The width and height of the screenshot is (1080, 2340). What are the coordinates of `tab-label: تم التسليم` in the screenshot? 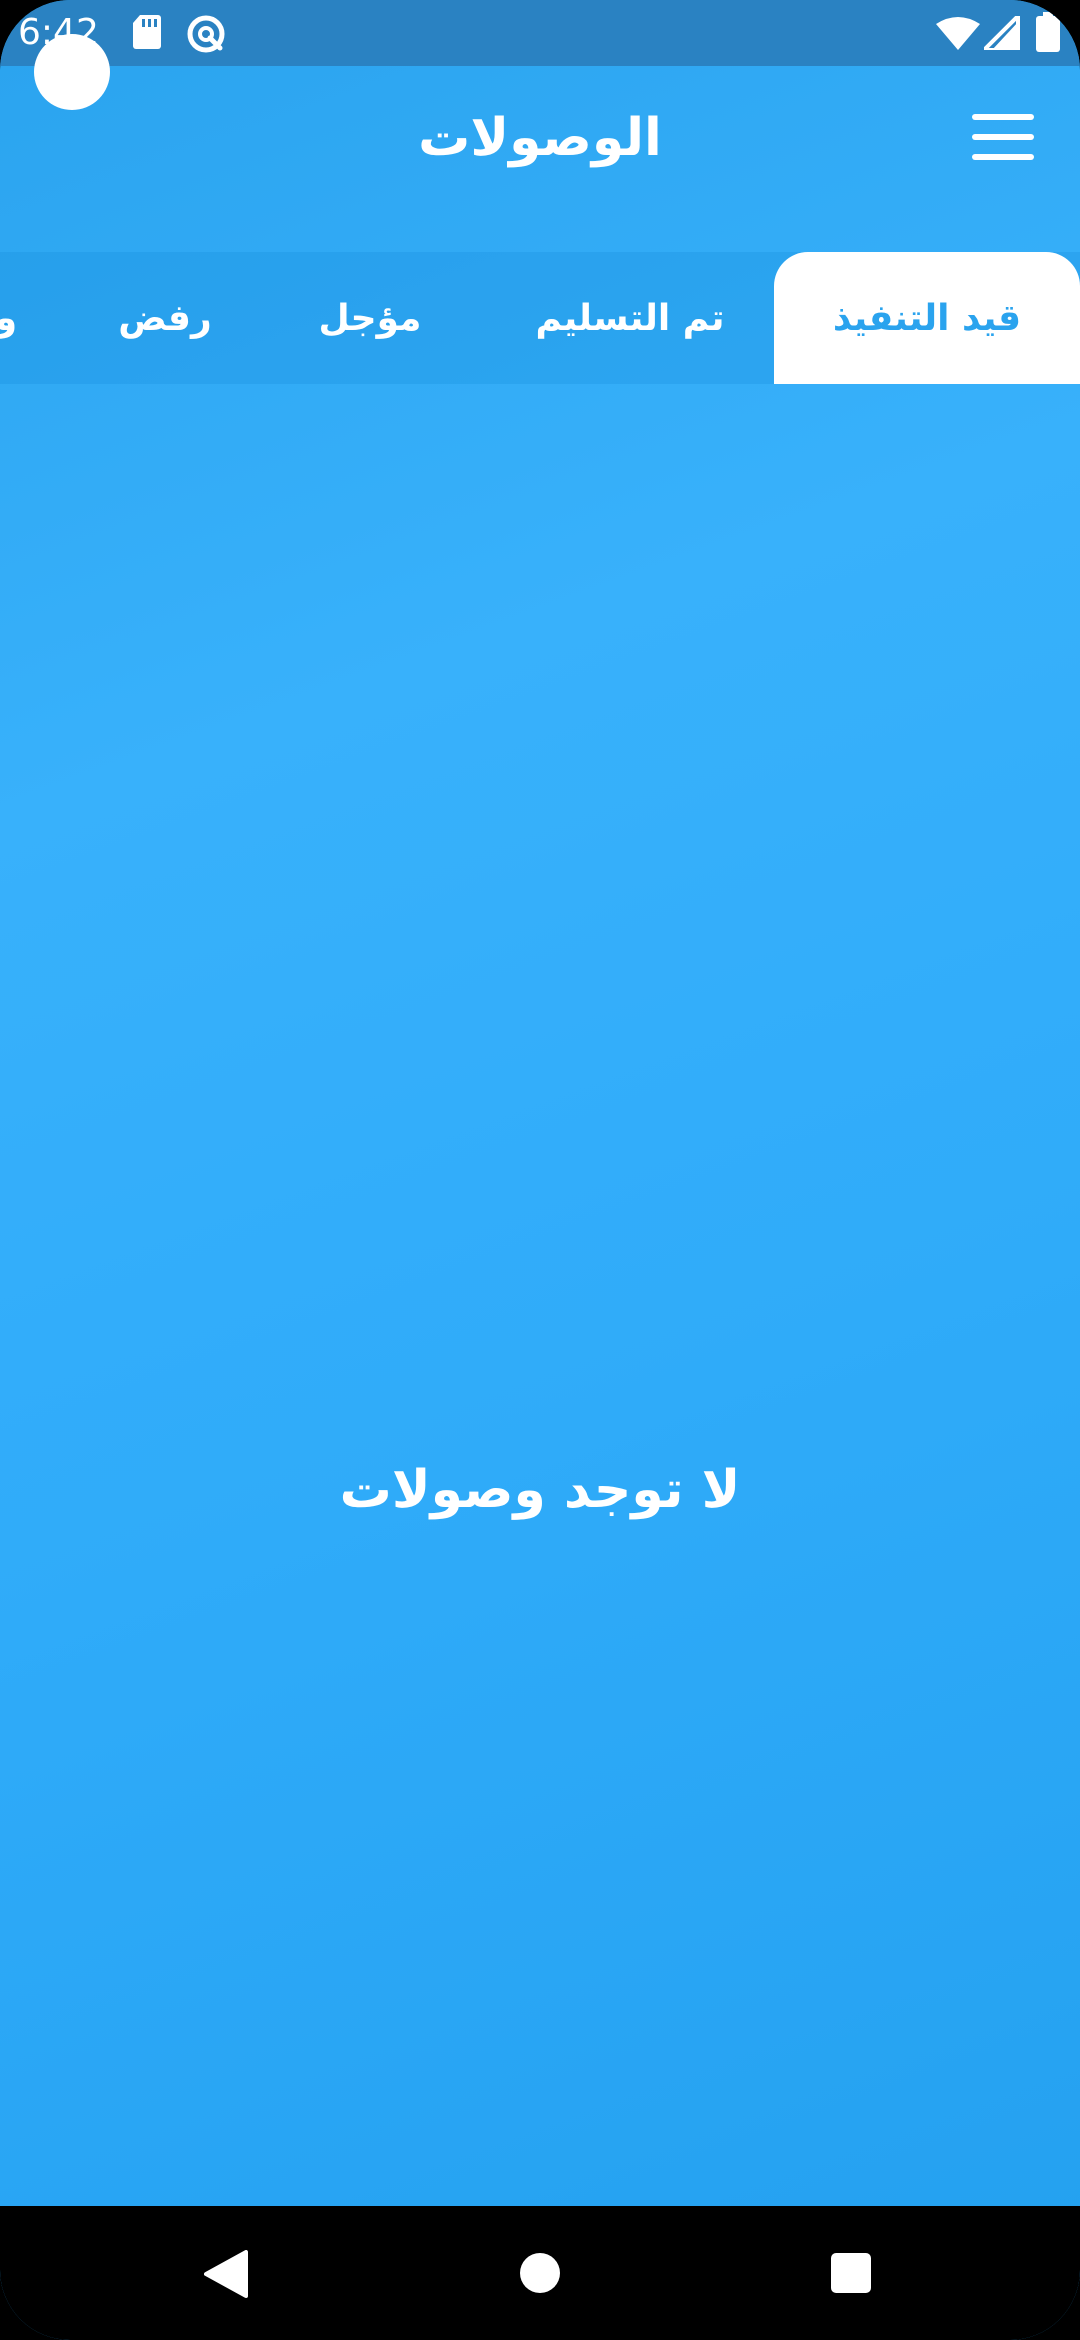 It's located at (630, 318).